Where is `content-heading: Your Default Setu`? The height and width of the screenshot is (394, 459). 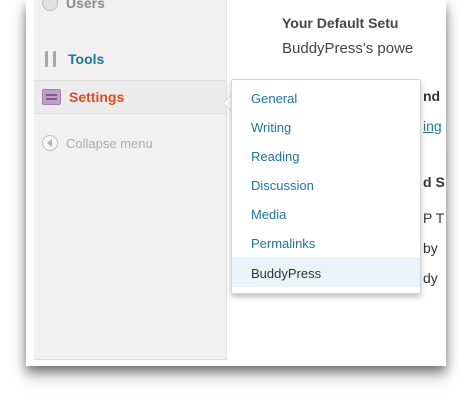
content-heading: Your Default Setu is located at coordinates (340, 23).